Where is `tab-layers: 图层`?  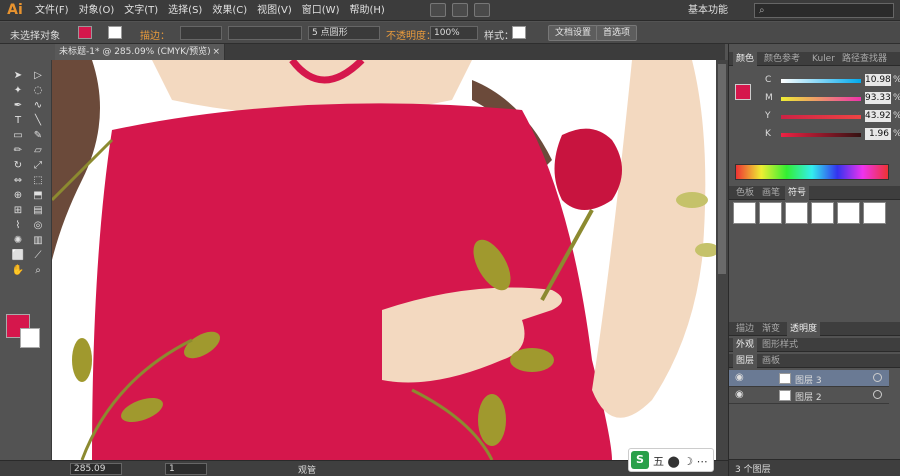 tab-layers: 图层 is located at coordinates (745, 361).